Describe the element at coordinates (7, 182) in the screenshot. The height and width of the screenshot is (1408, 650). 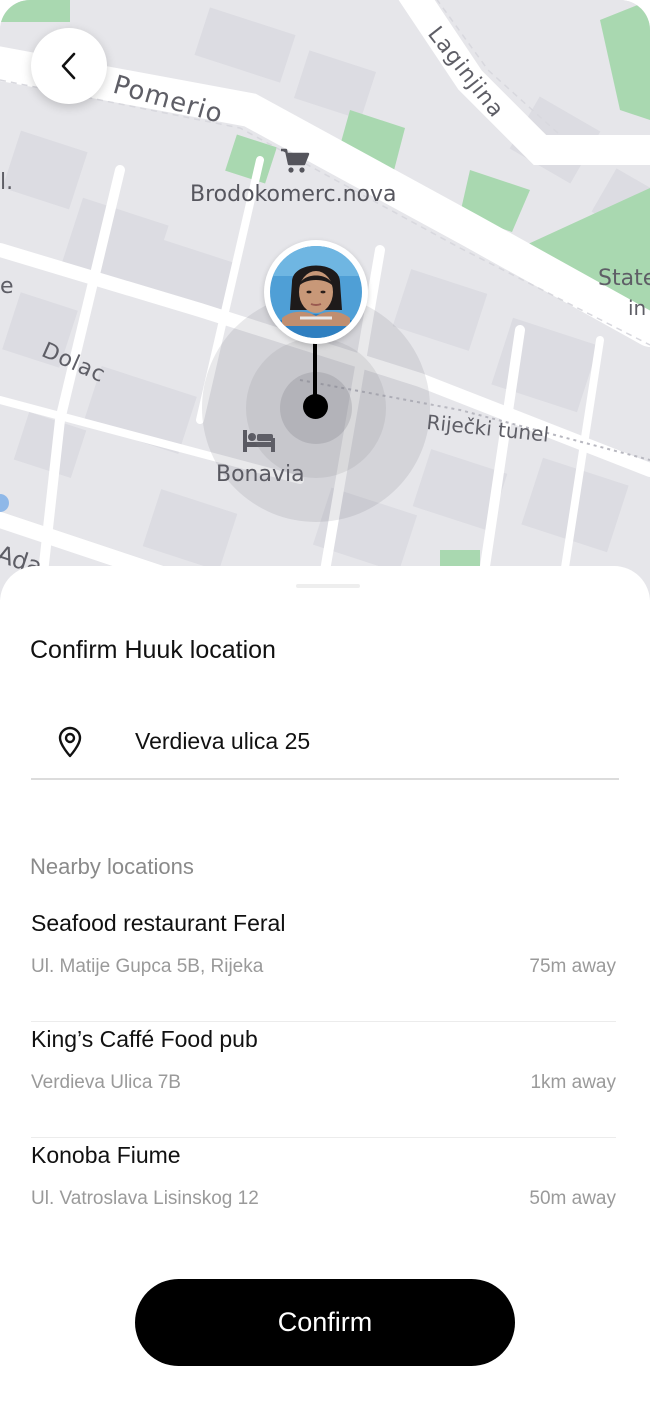
I see `map-label-l: l.` at that location.